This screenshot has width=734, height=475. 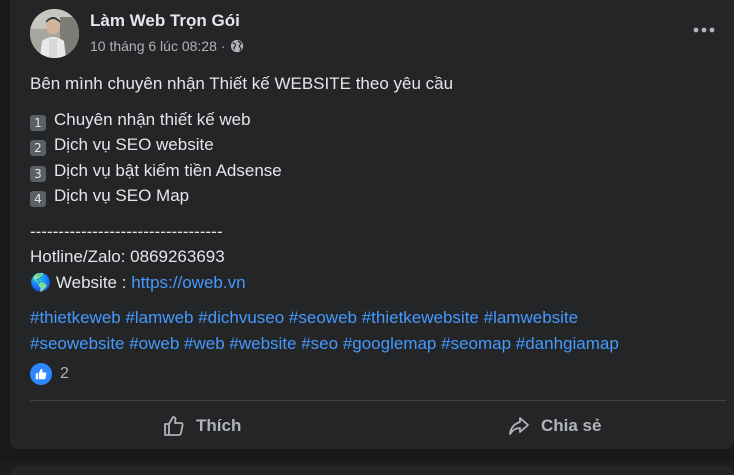 I want to click on reactions-summary: 2, so click(x=49, y=374).